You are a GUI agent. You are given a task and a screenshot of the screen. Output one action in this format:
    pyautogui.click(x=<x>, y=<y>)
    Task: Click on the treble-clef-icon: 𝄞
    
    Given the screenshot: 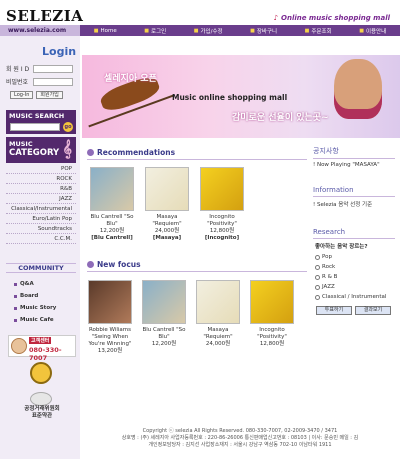 What is the action you would take?
    pyautogui.click(x=67, y=148)
    